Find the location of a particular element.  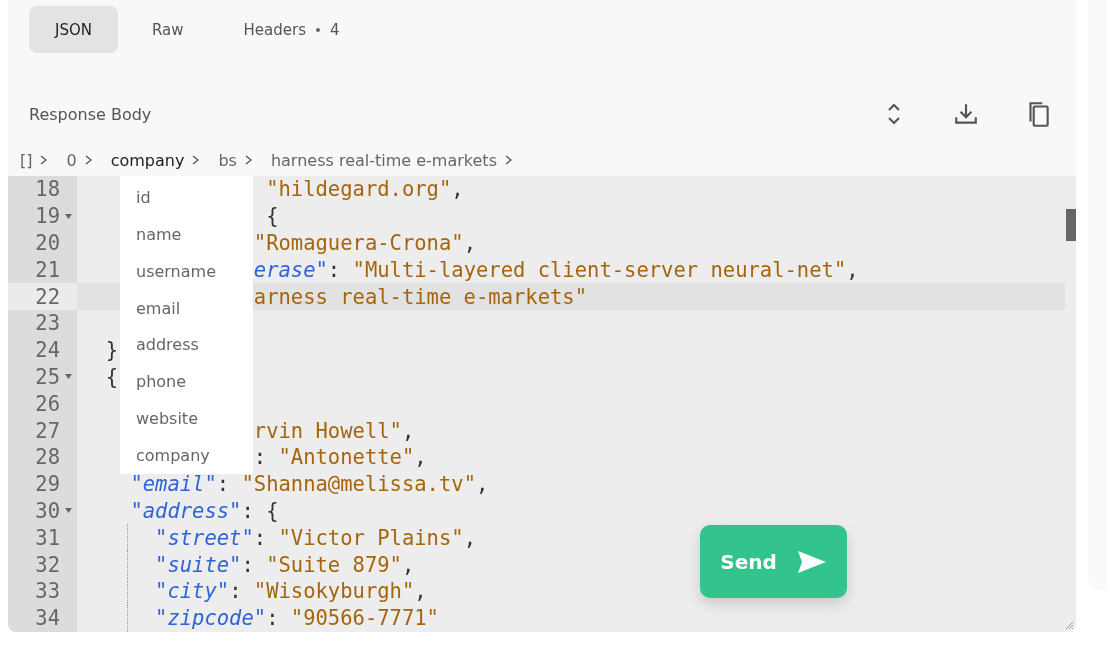

line-number: 34 is located at coordinates (47, 618).